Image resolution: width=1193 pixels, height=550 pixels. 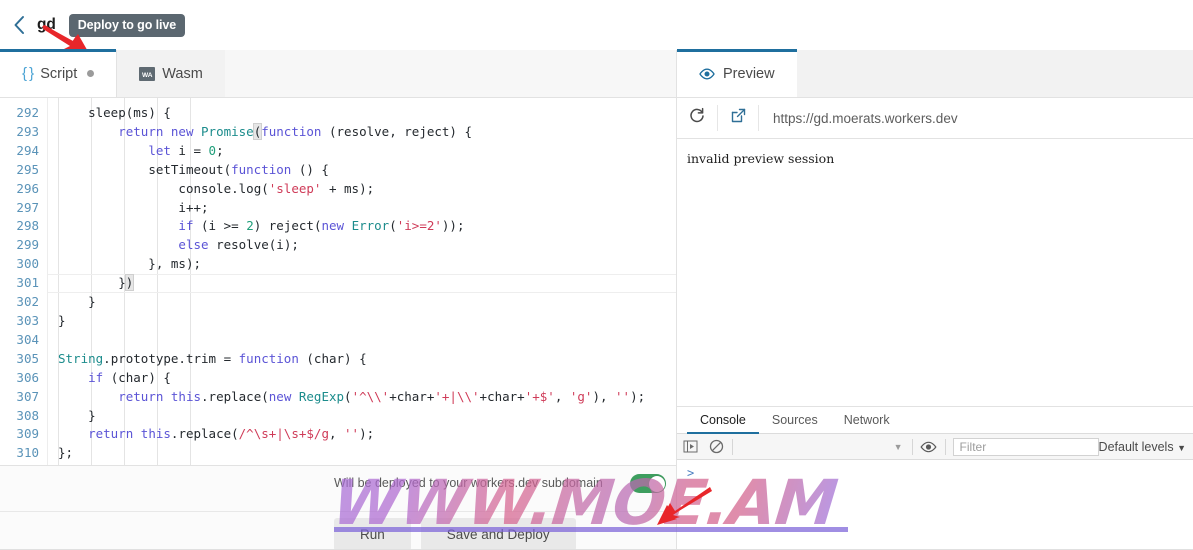 I want to click on line-number: 306, so click(x=27, y=377).